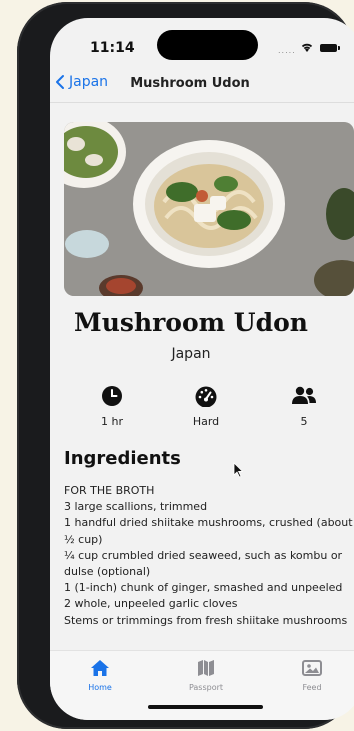 The width and height of the screenshot is (354, 731). I want to click on nav-divider, so click(202, 102).